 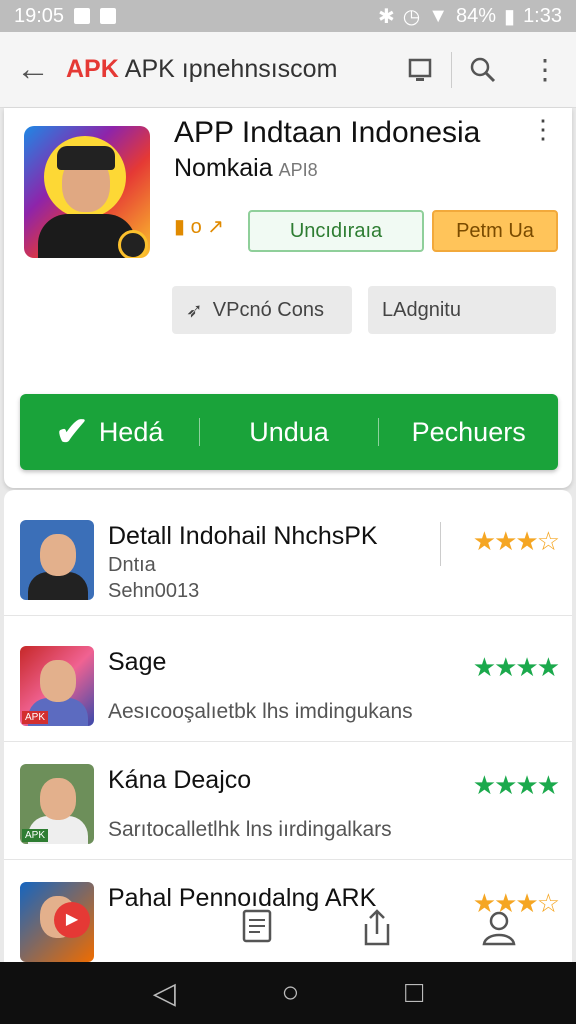 What do you see at coordinates (411, 16) in the screenshot?
I see `alarm-icon: ◷` at bounding box center [411, 16].